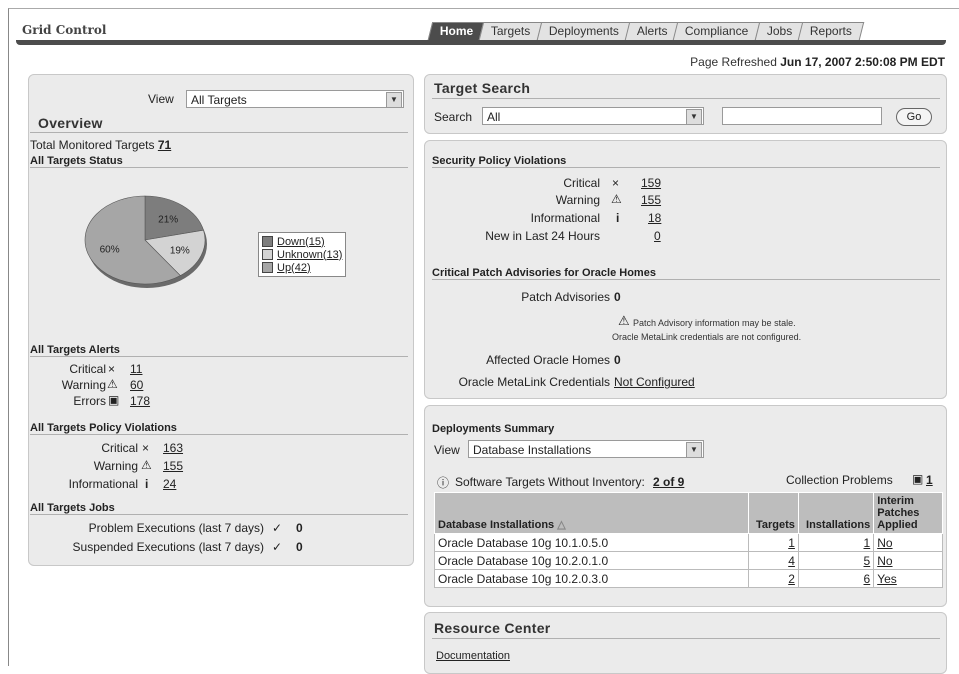 This screenshot has height=674, width=959. I want to click on row-installs-link: 1, so click(867, 543).